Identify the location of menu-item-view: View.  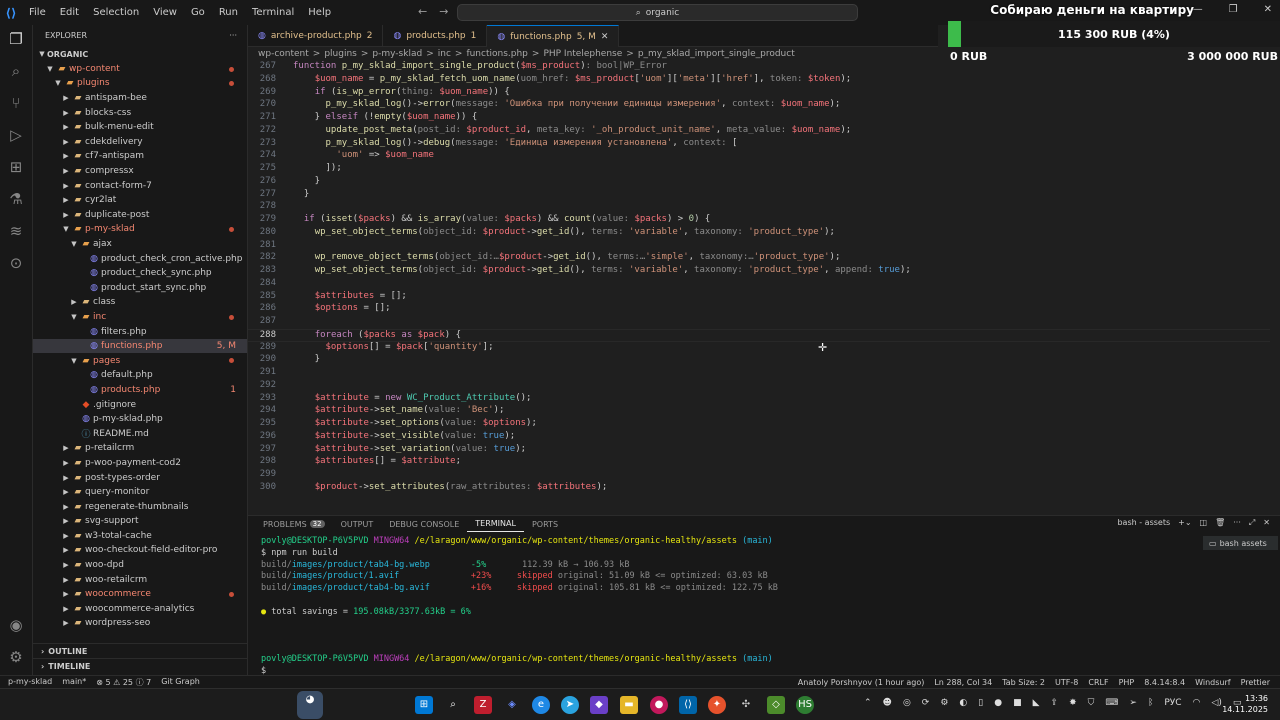
(165, 12).